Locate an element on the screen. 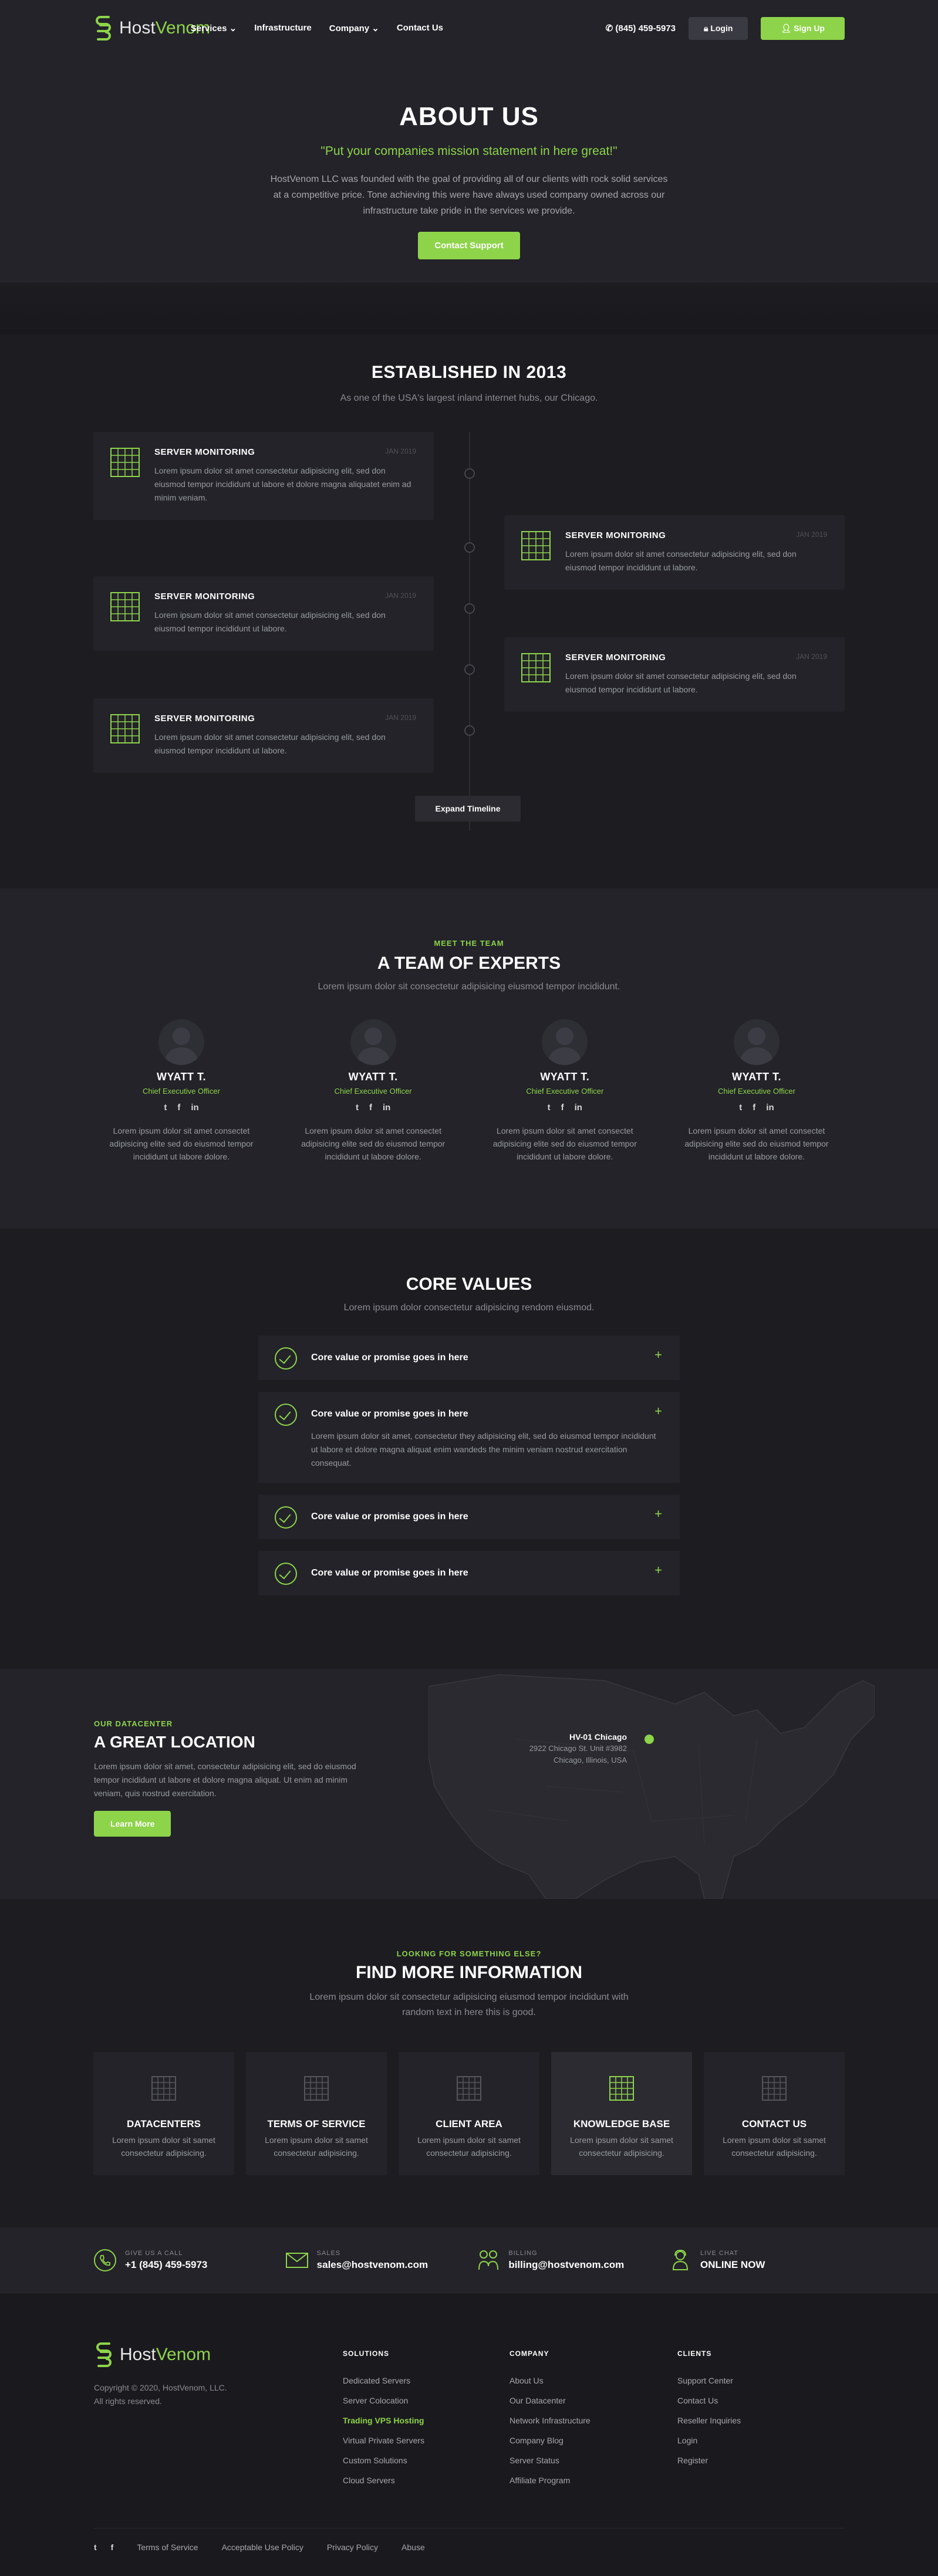  expand-timeline-button: Expand Timeline is located at coordinates (468, 809).